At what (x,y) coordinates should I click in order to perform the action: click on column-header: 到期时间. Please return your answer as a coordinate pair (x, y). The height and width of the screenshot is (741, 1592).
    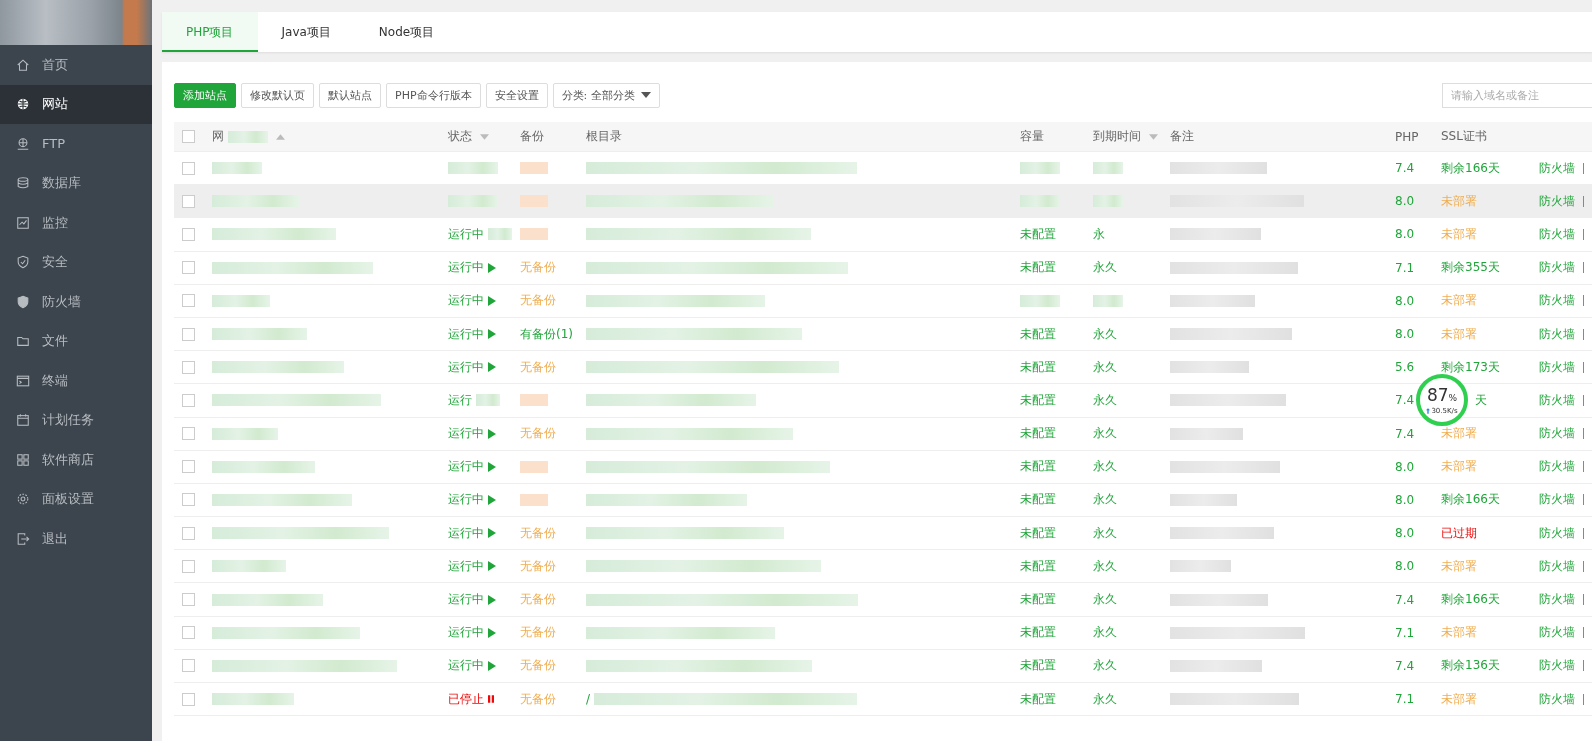
    Looking at the image, I should click on (1117, 136).